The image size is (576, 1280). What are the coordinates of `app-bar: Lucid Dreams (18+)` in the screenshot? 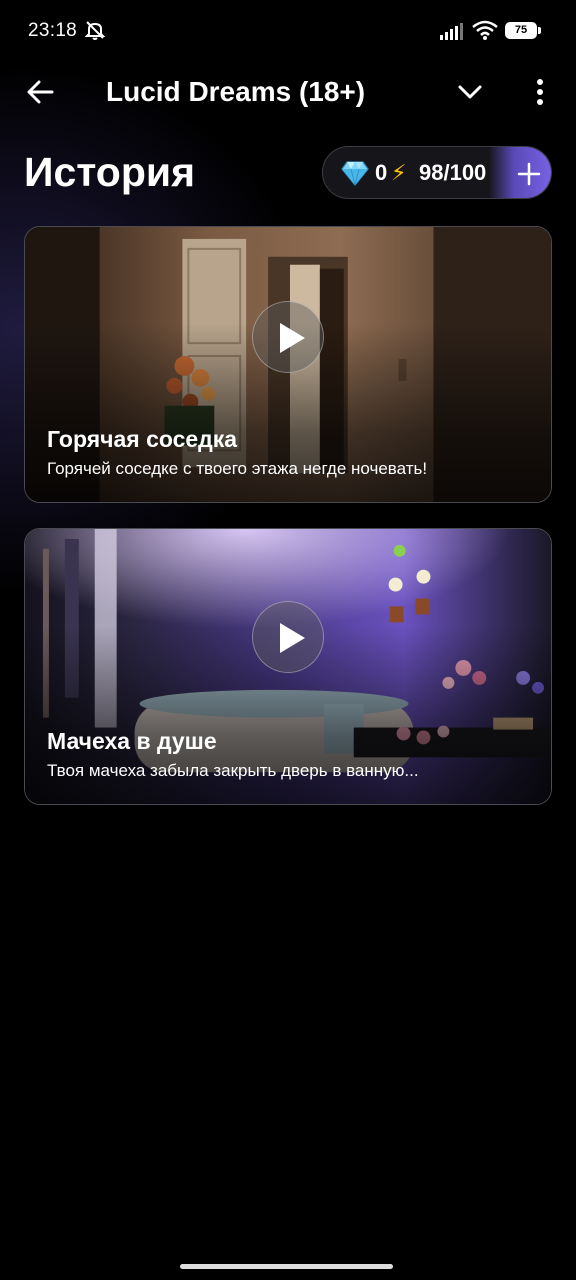 It's located at (288, 92).